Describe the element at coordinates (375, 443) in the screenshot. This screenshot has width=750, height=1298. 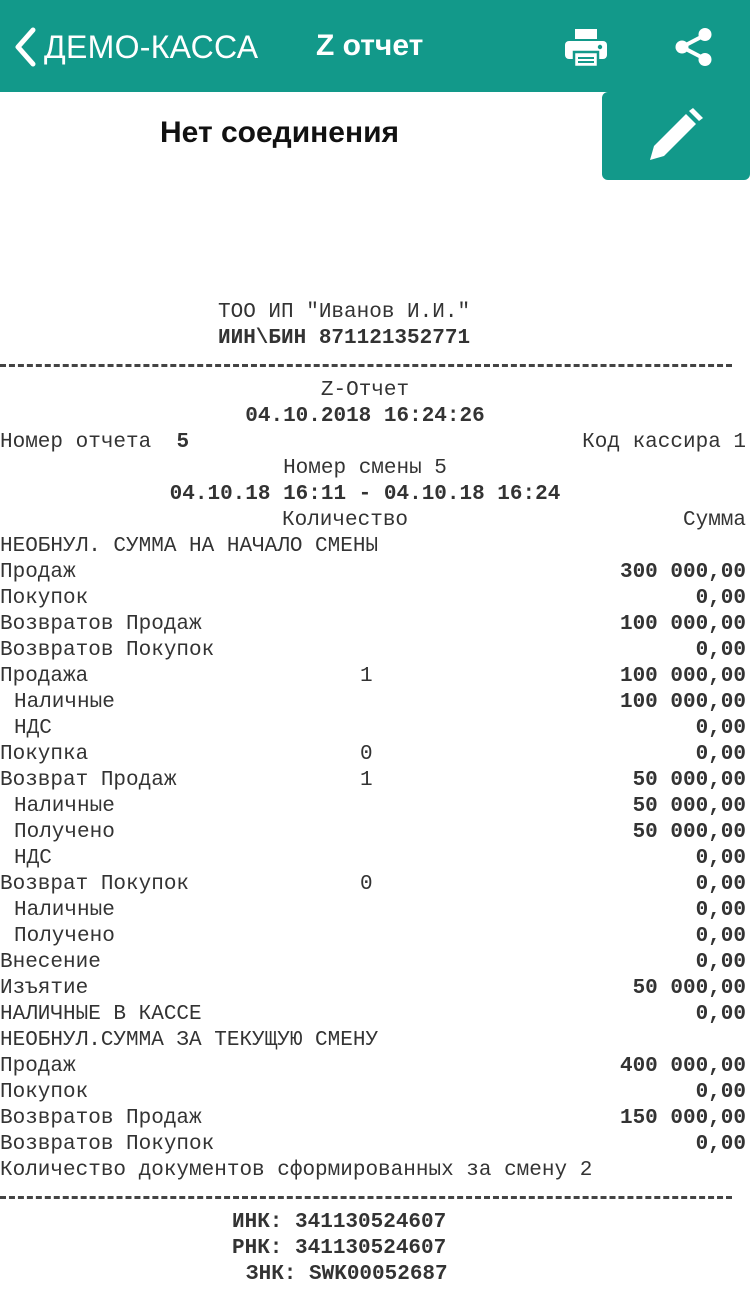
I see `report-number-row: Номер отчета 5 Код кассира 1` at that location.